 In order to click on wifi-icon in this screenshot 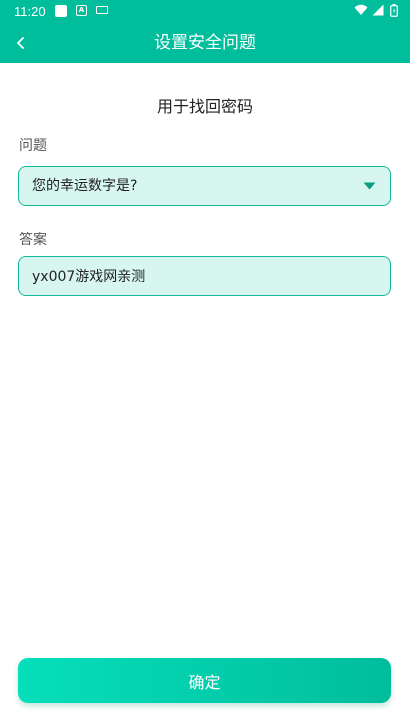, I will do `click(361, 9)`.